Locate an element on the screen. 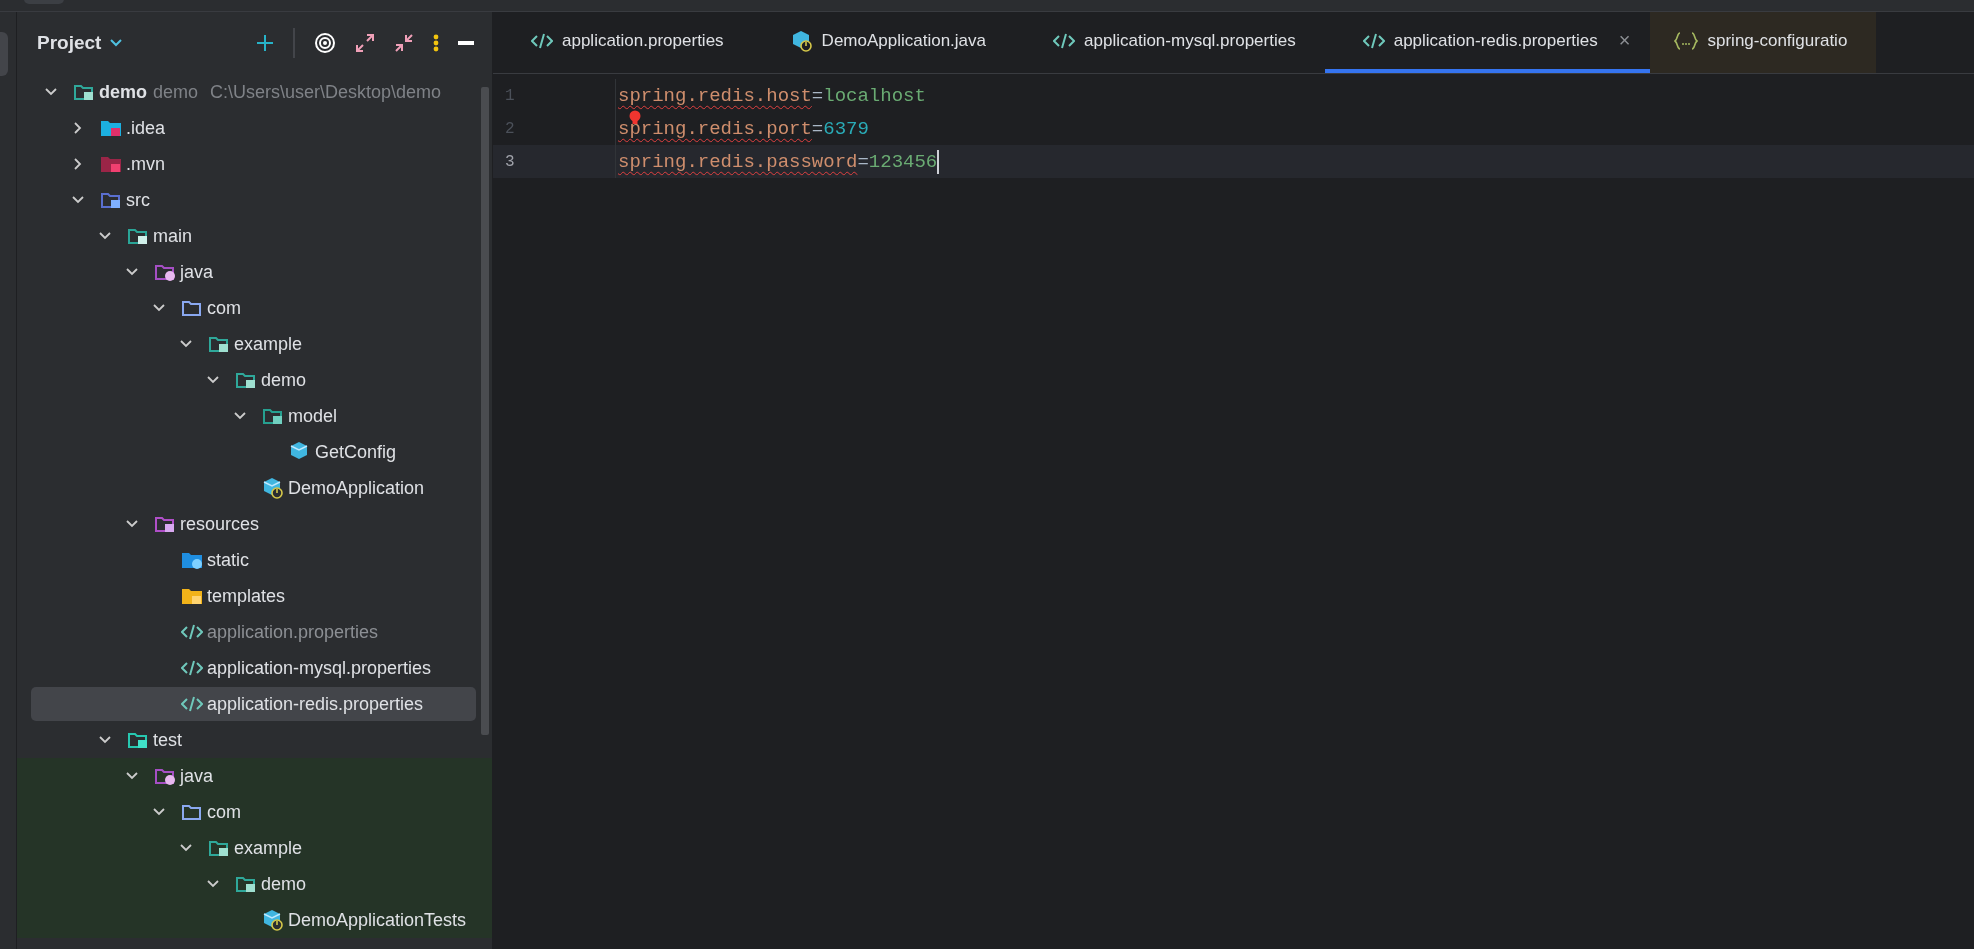  item-name: .mvn is located at coordinates (145, 164).